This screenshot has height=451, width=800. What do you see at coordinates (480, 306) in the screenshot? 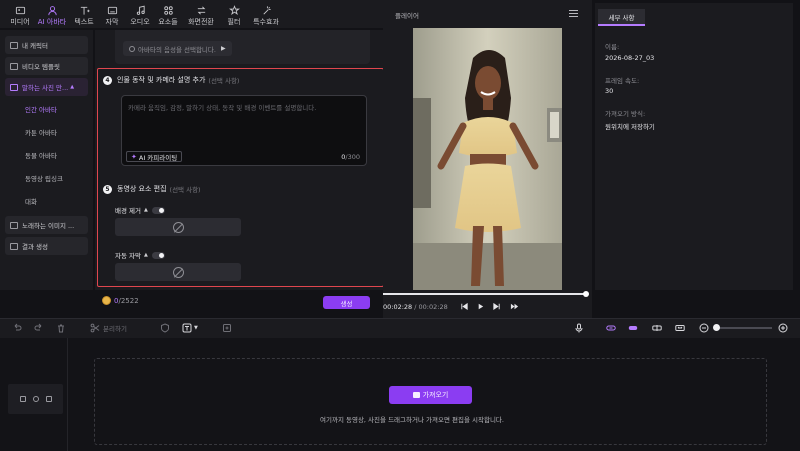
I see `play-icon` at bounding box center [480, 306].